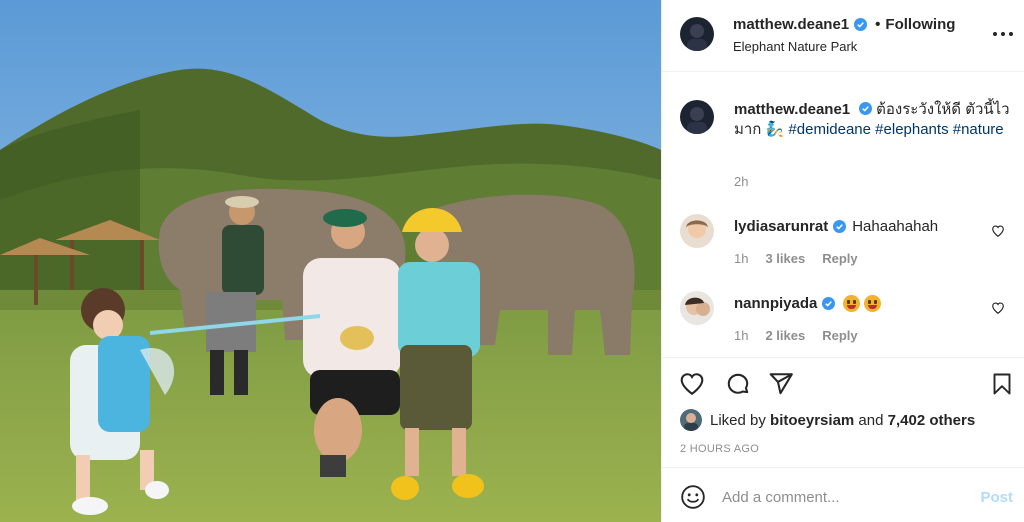 Image resolution: width=1024 pixels, height=522 pixels. I want to click on commenter-username: lydiasarunrat, so click(781, 226).